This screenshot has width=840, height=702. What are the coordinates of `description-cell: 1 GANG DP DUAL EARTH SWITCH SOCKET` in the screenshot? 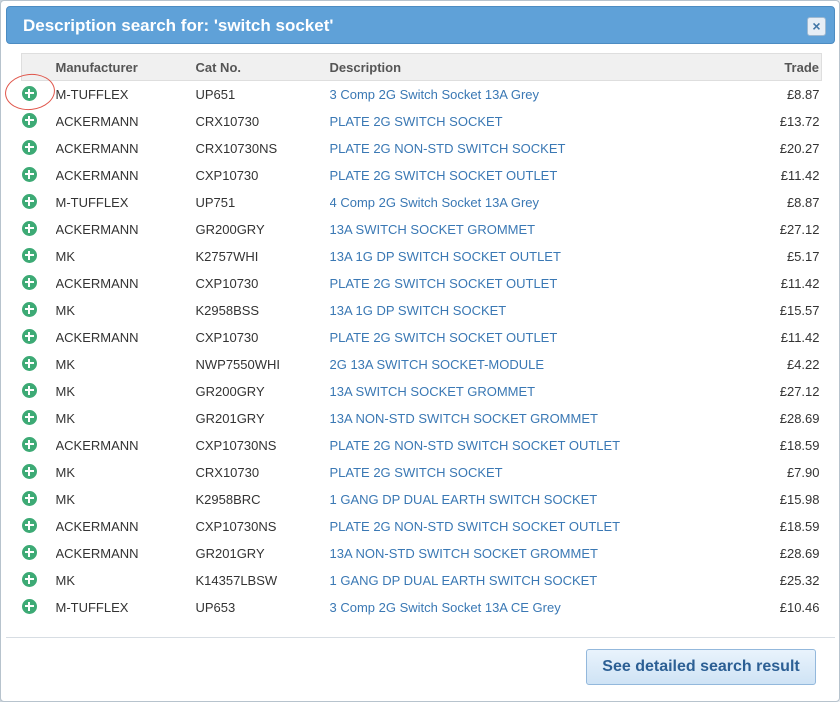 It's located at (520, 580).